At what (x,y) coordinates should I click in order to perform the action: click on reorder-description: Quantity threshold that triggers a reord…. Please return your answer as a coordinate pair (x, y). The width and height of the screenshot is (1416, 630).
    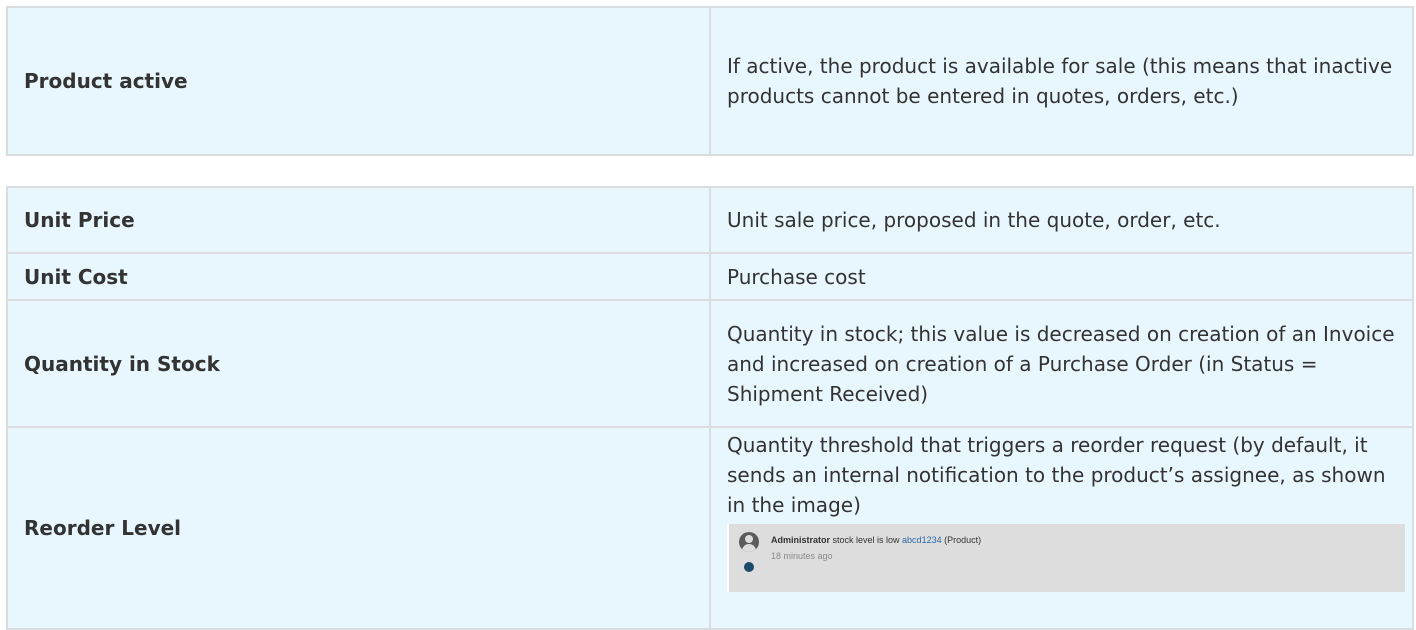
    Looking at the image, I should click on (1056, 475).